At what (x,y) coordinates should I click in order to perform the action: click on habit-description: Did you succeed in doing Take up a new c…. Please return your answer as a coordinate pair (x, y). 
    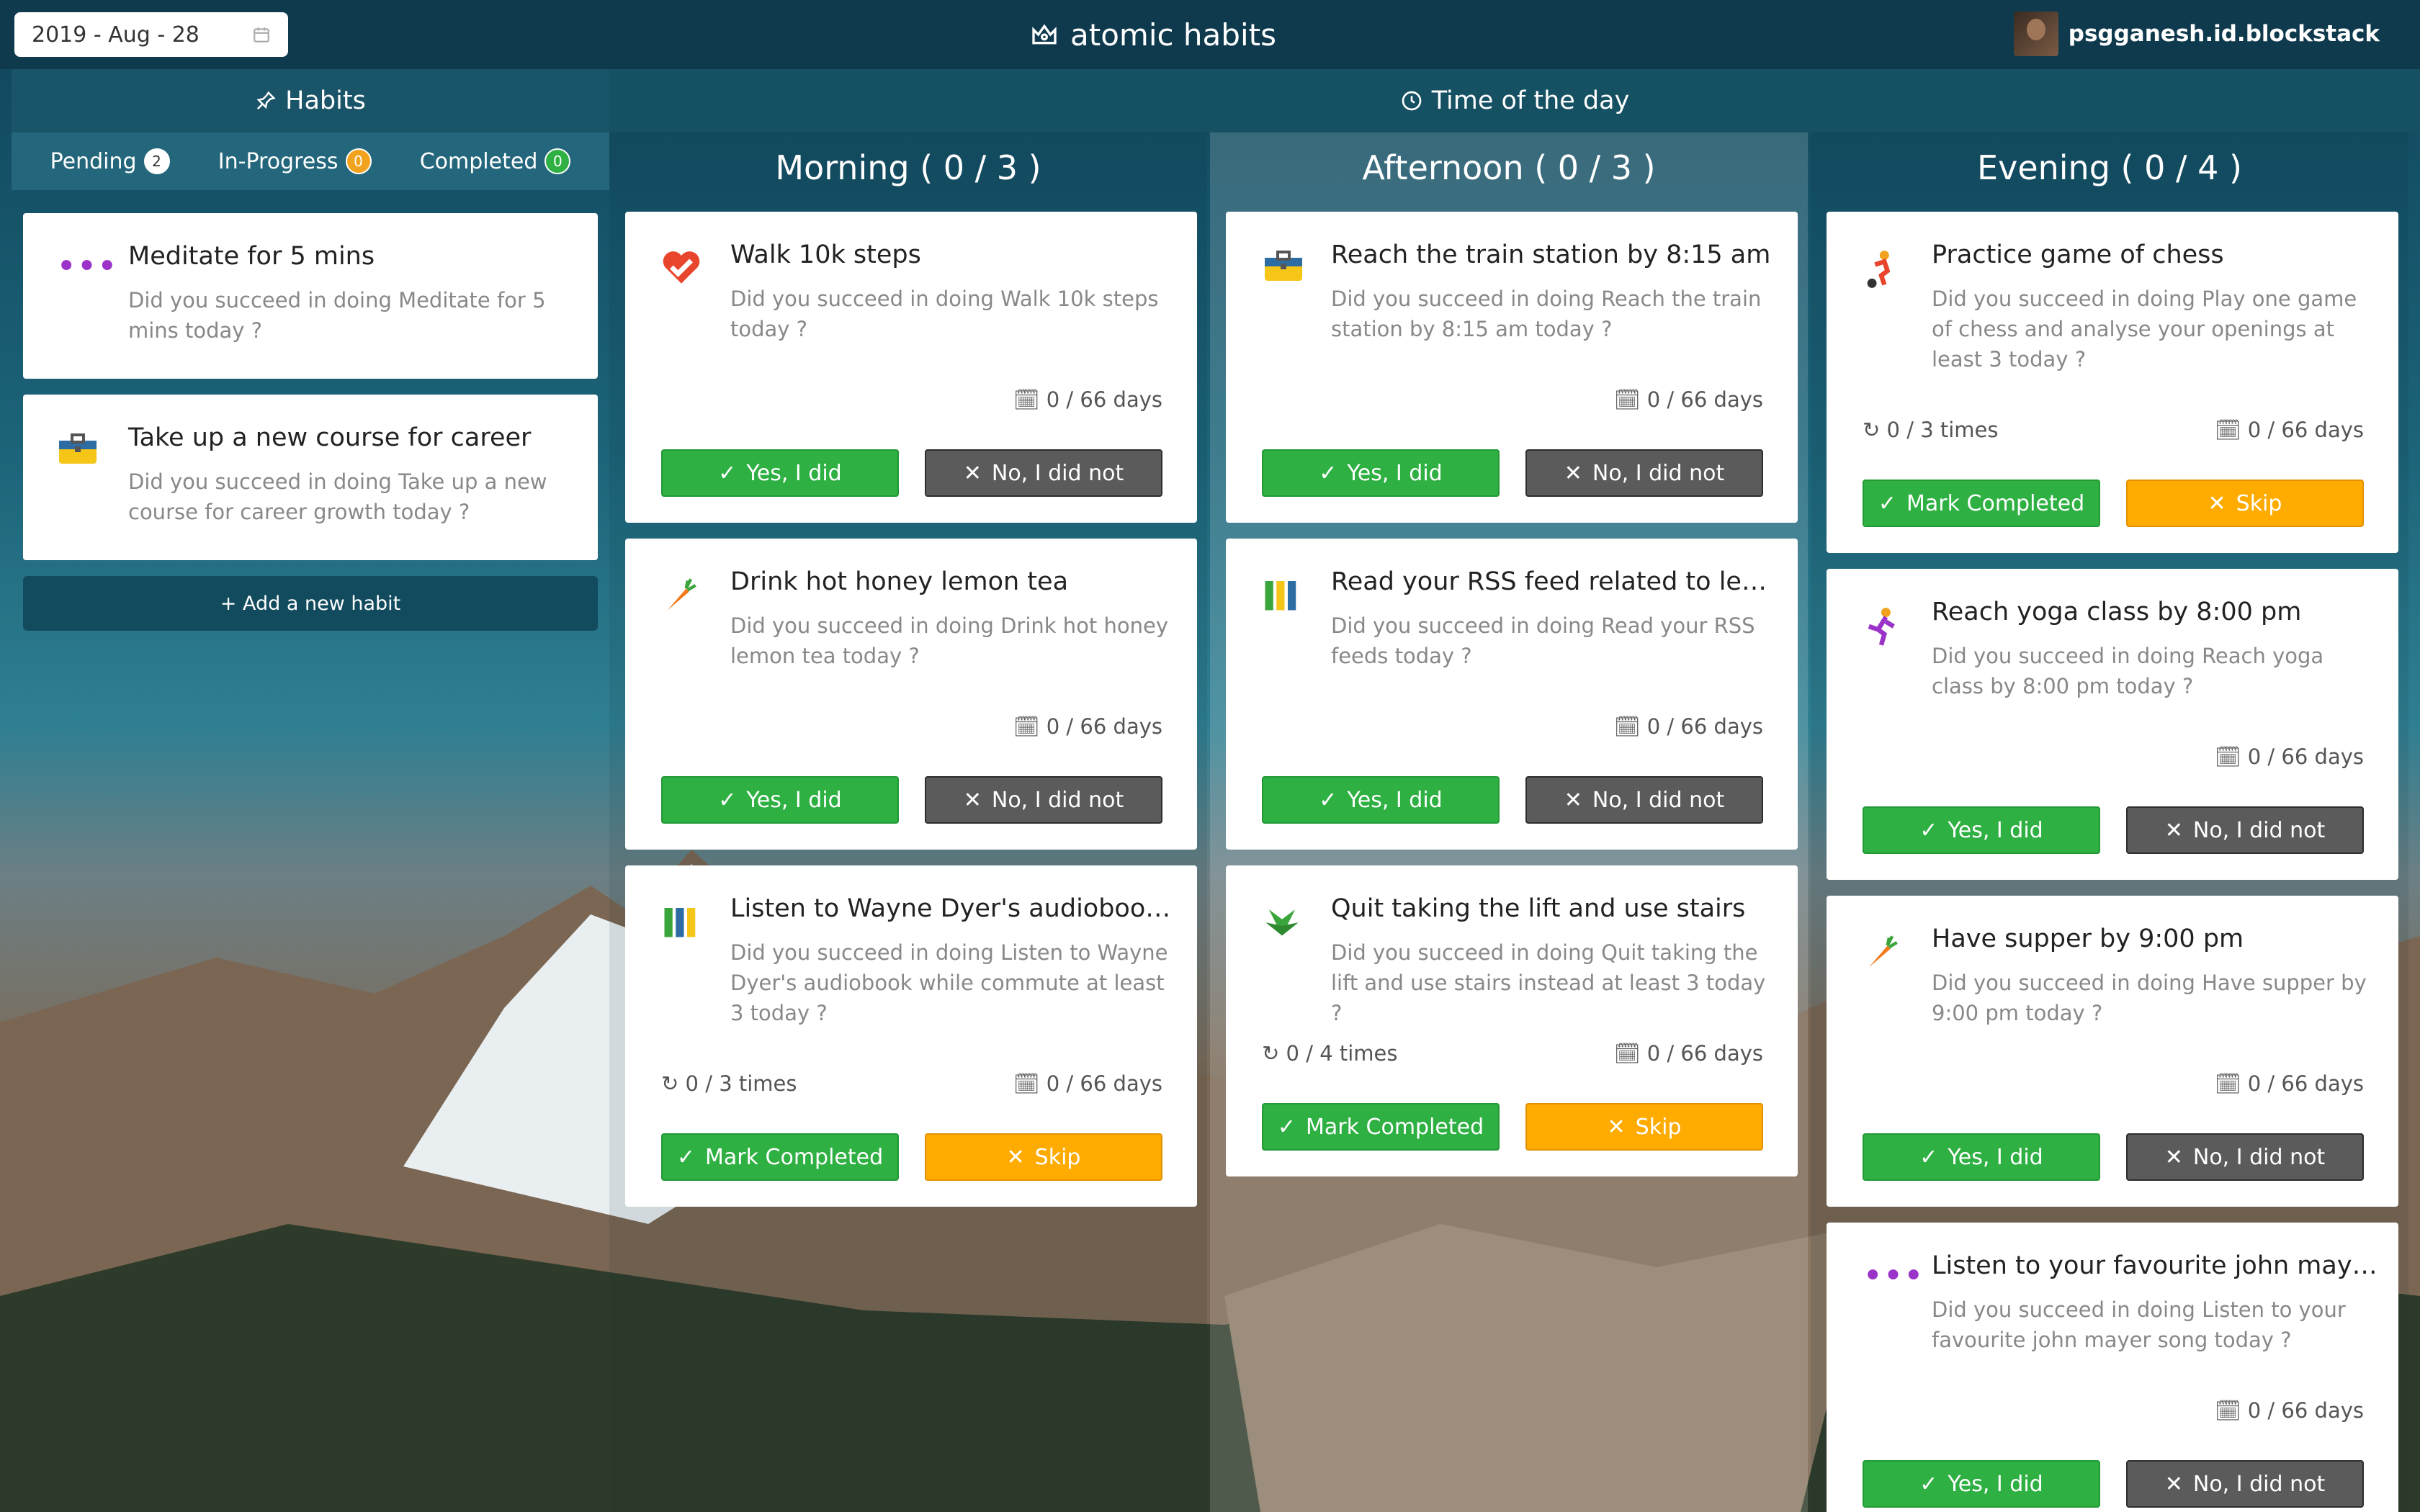
    Looking at the image, I should click on (337, 496).